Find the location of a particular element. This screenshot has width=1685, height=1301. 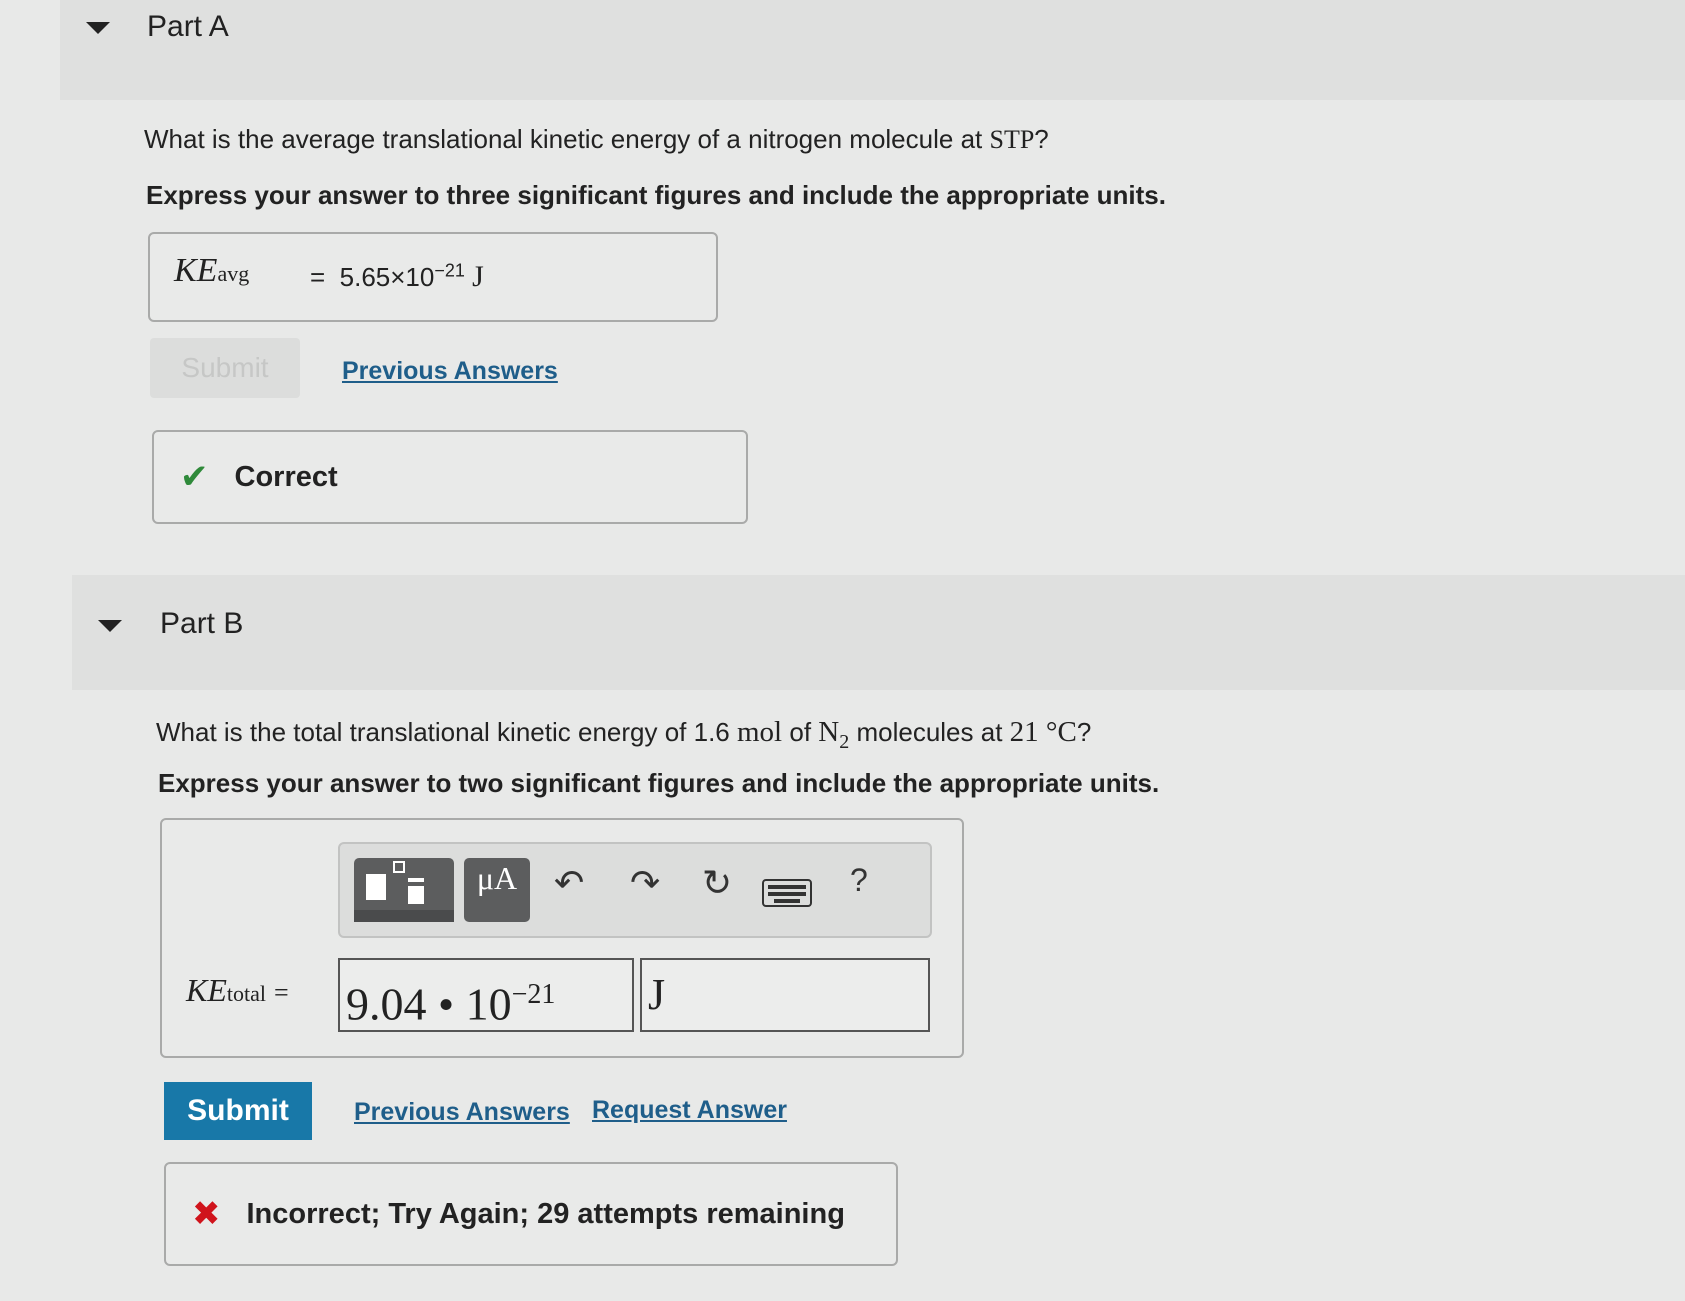

answer-unit-input: J is located at coordinates (785, 995).